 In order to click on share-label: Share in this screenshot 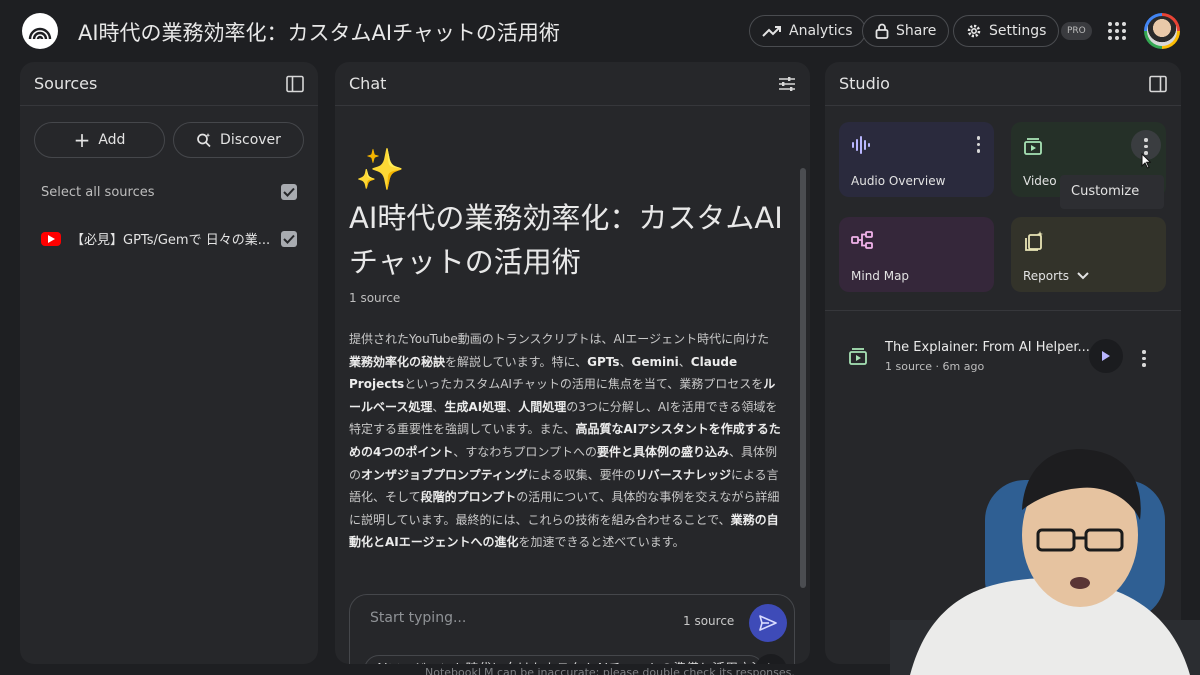, I will do `click(916, 31)`.